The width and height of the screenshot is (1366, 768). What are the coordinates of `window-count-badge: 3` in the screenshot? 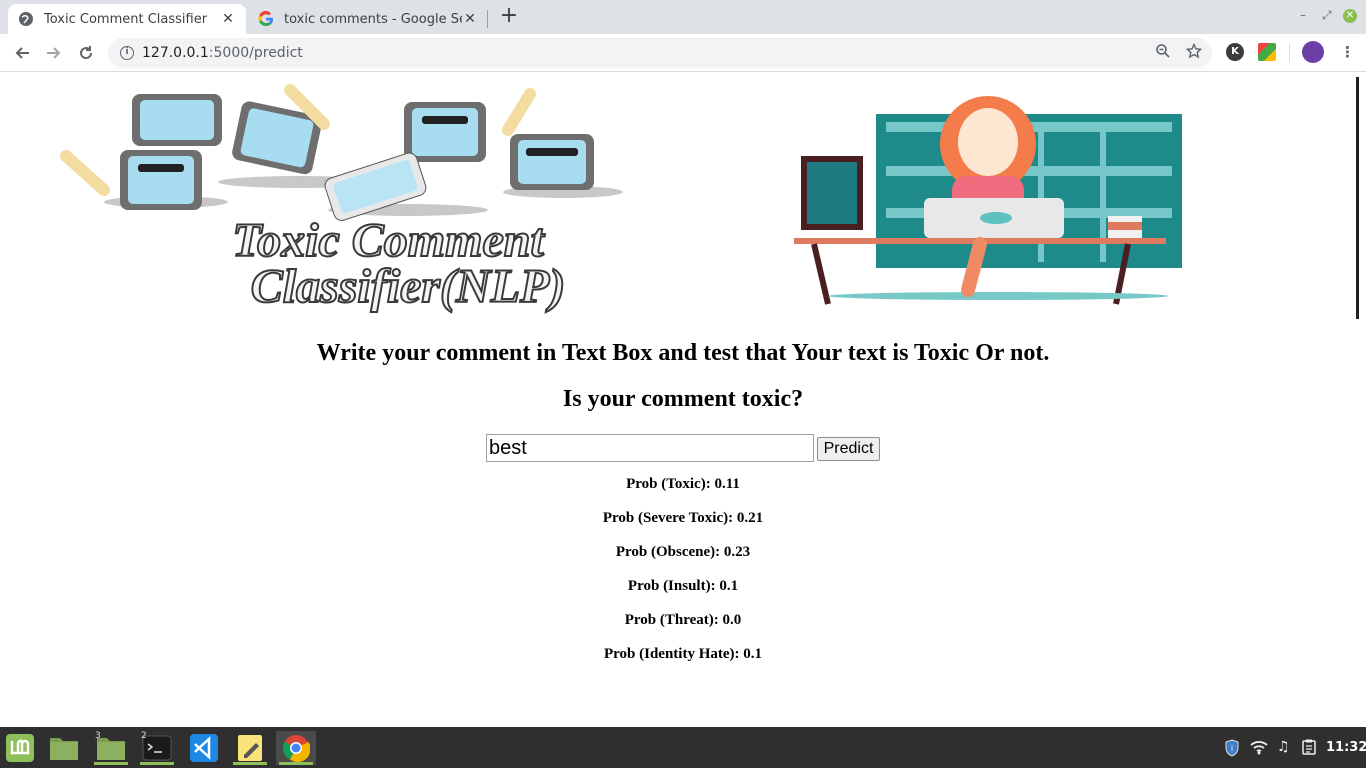 It's located at (98, 736).